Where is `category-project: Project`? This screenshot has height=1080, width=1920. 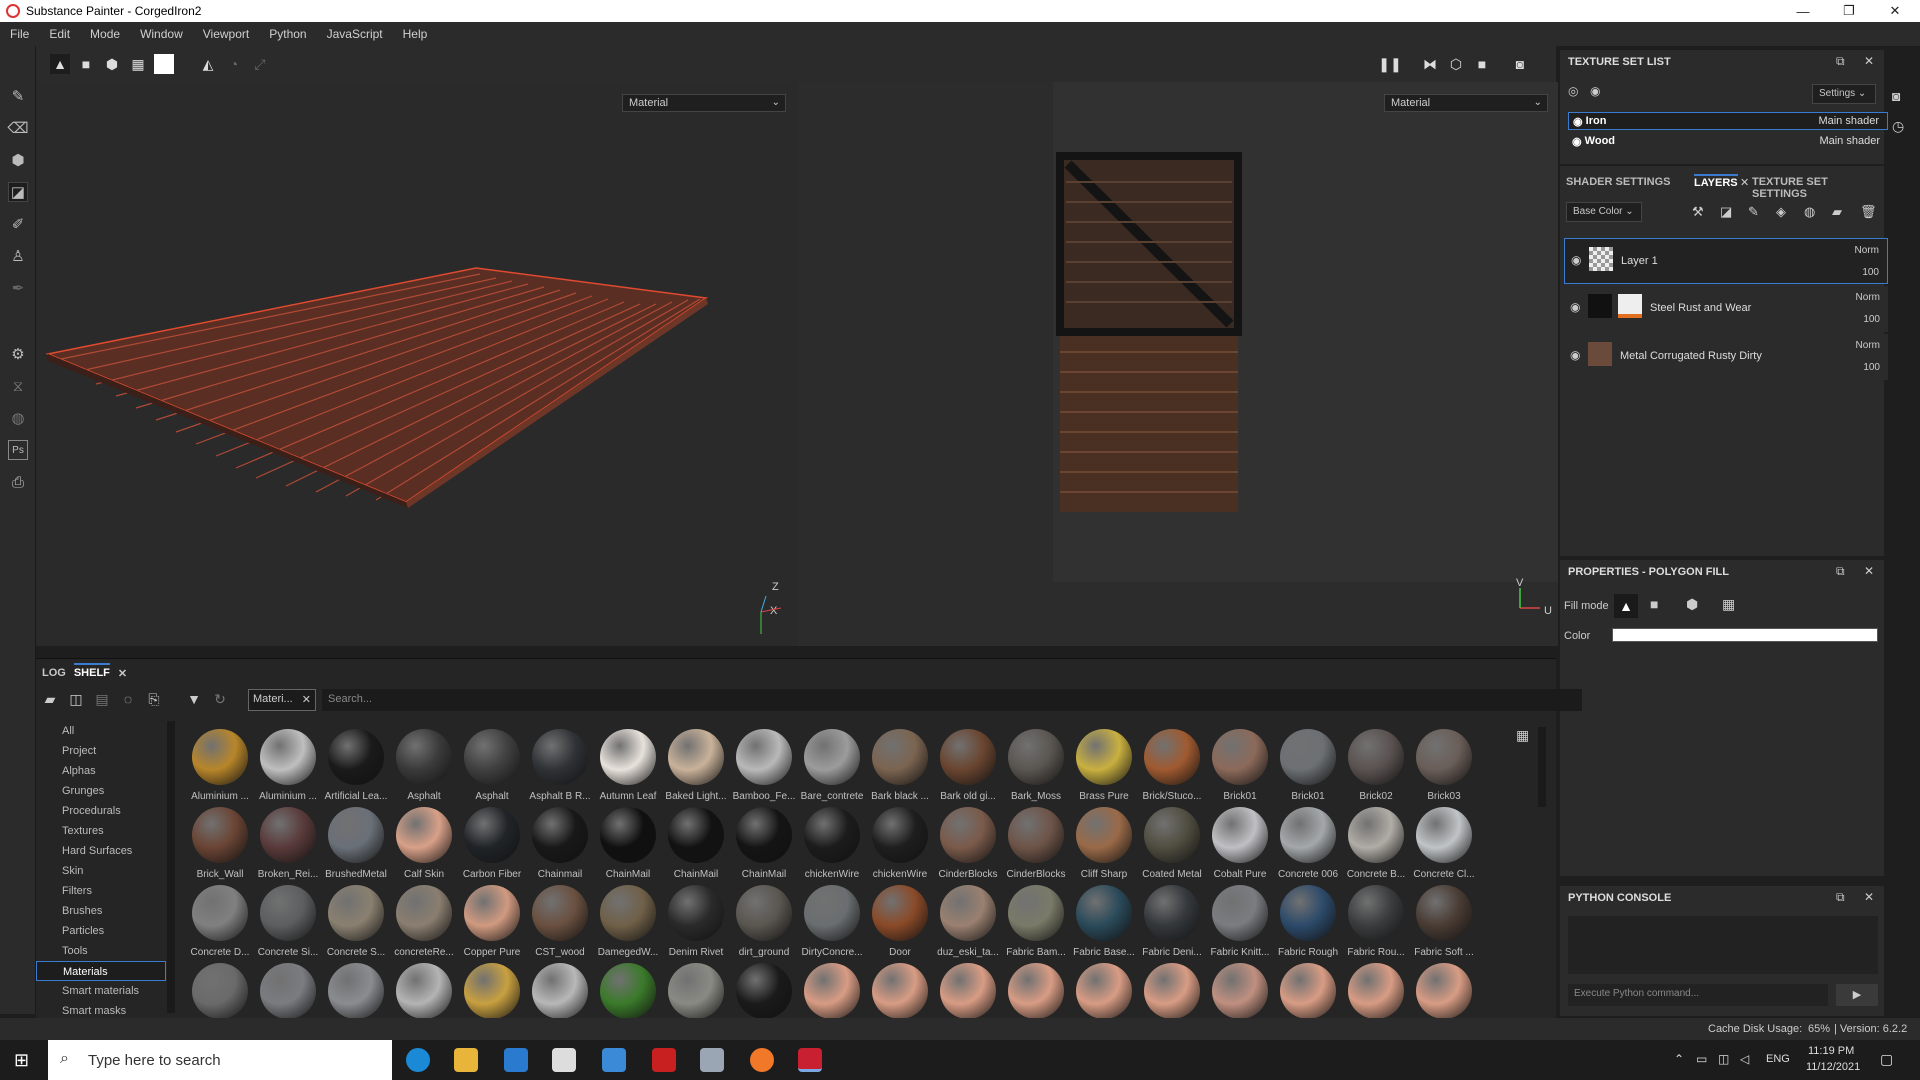 category-project: Project is located at coordinates (101, 751).